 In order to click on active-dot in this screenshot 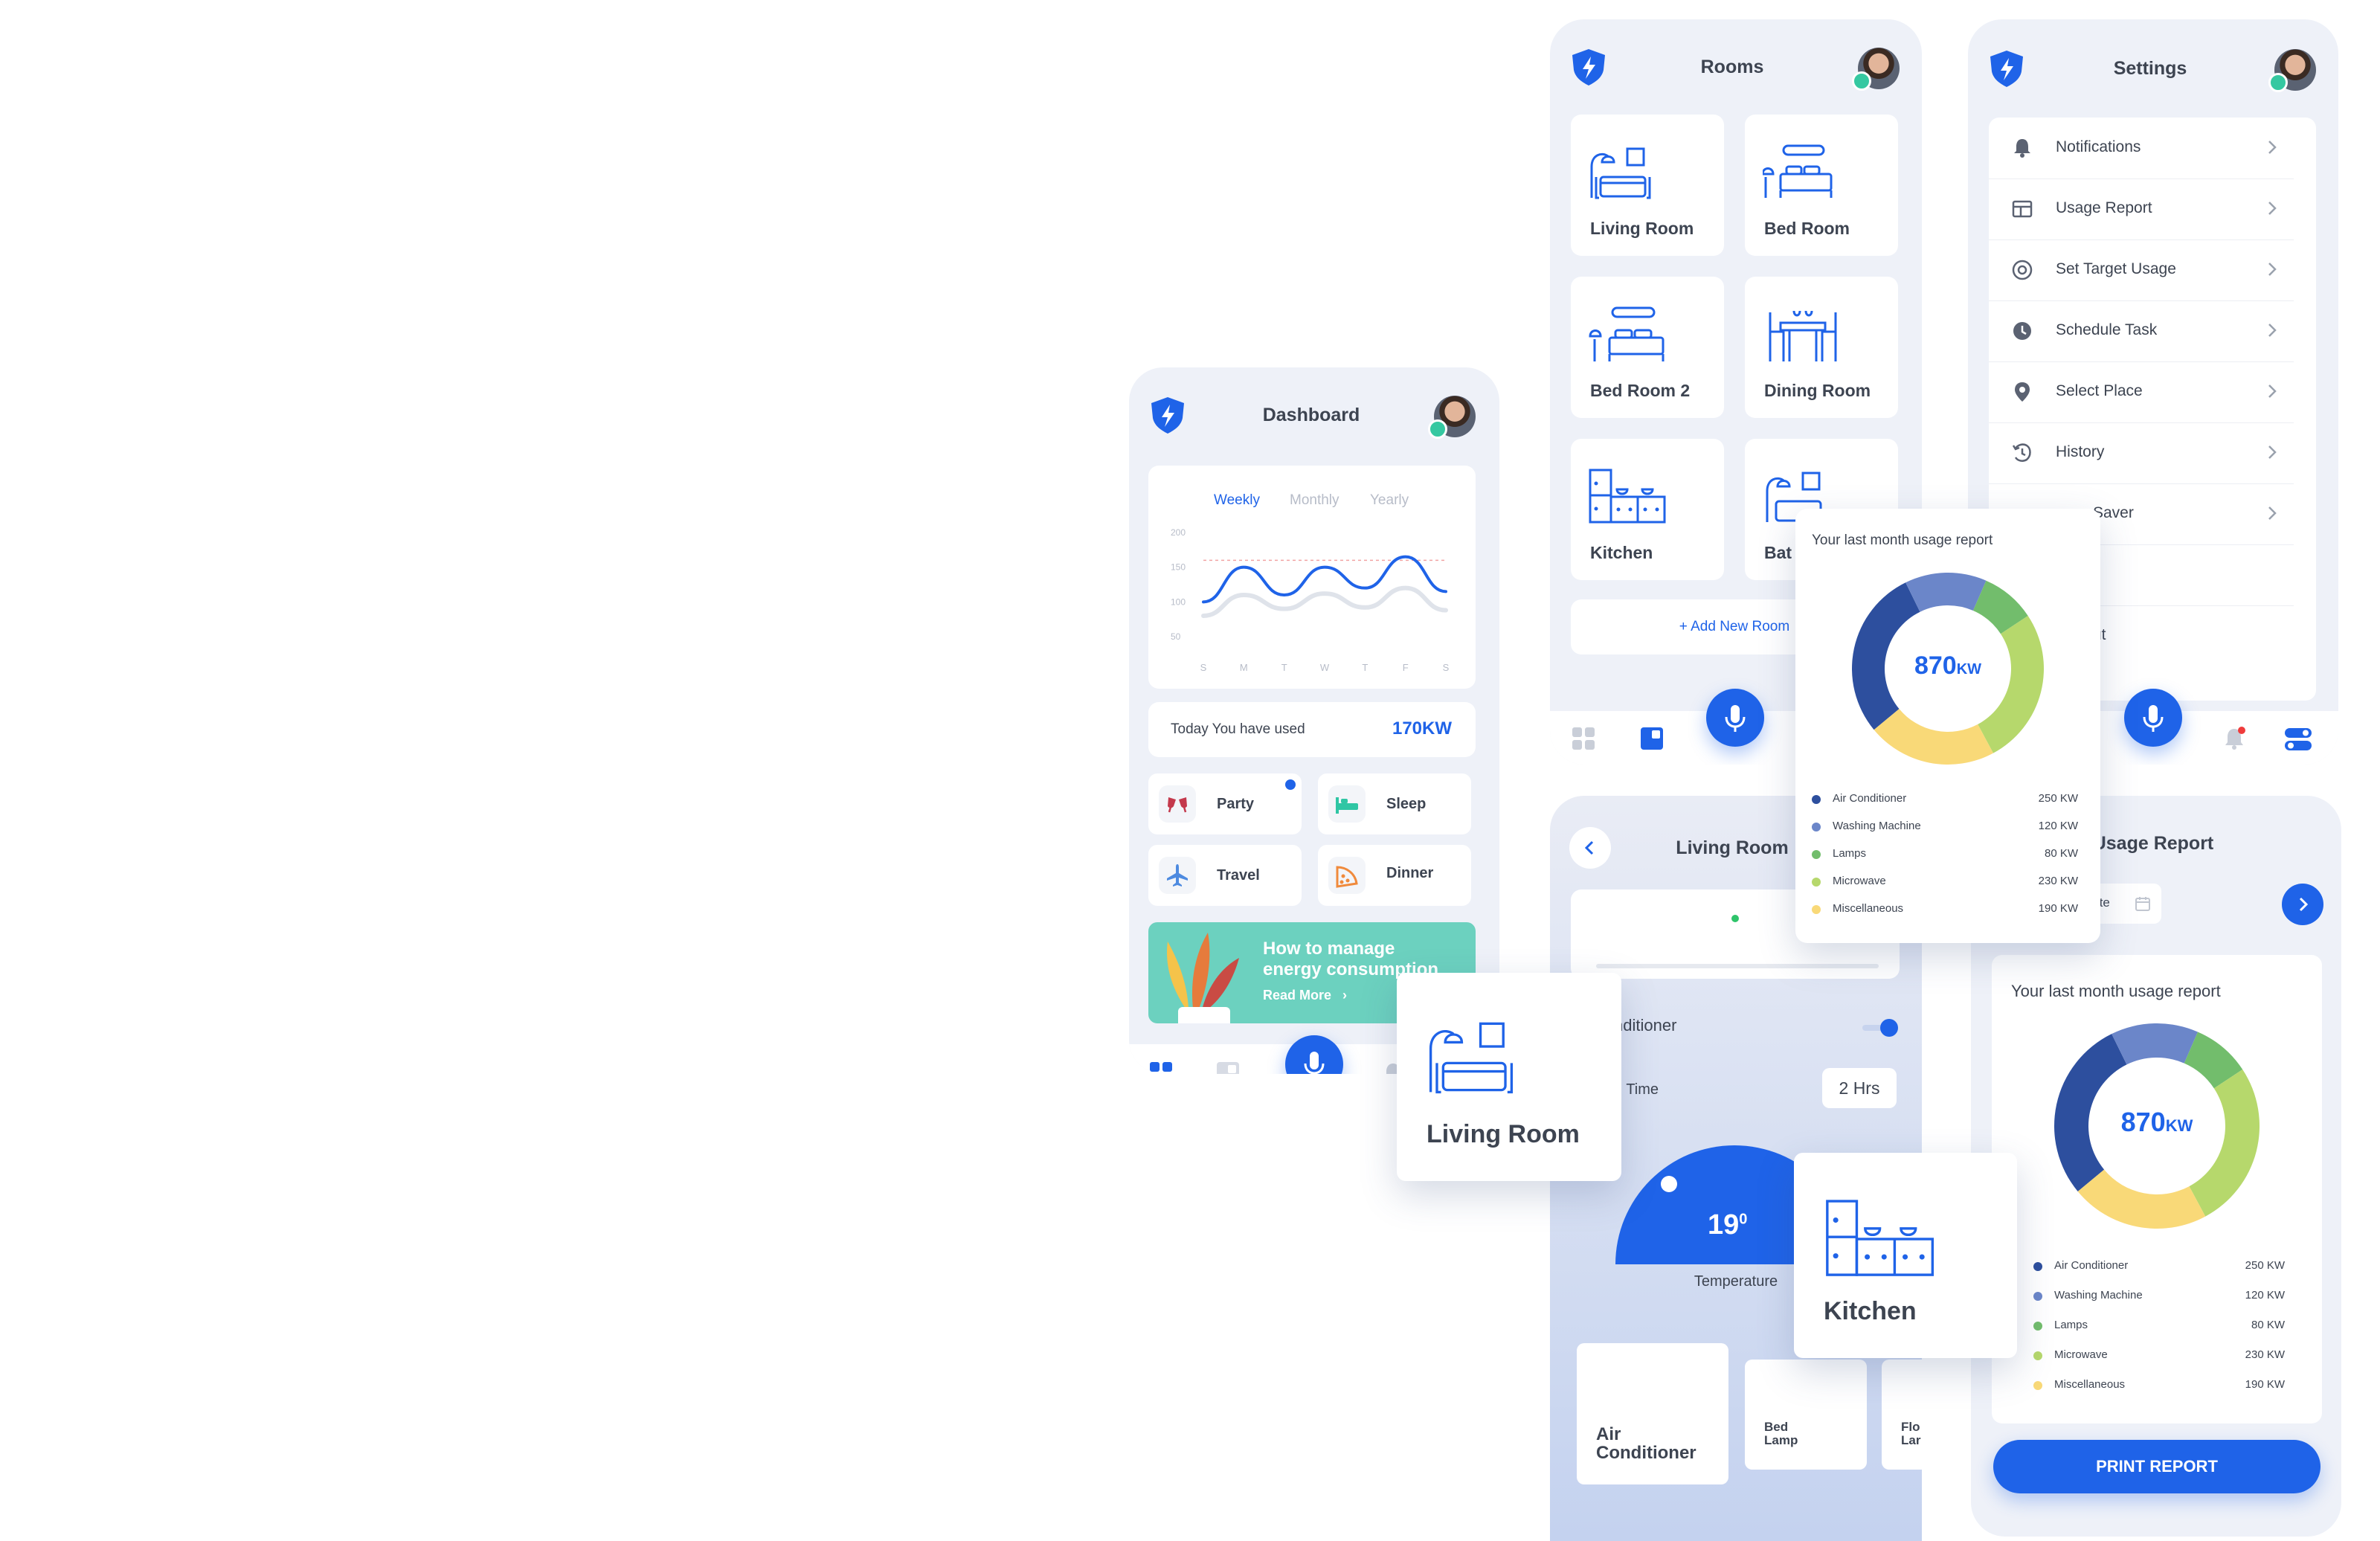, I will do `click(1291, 785)`.